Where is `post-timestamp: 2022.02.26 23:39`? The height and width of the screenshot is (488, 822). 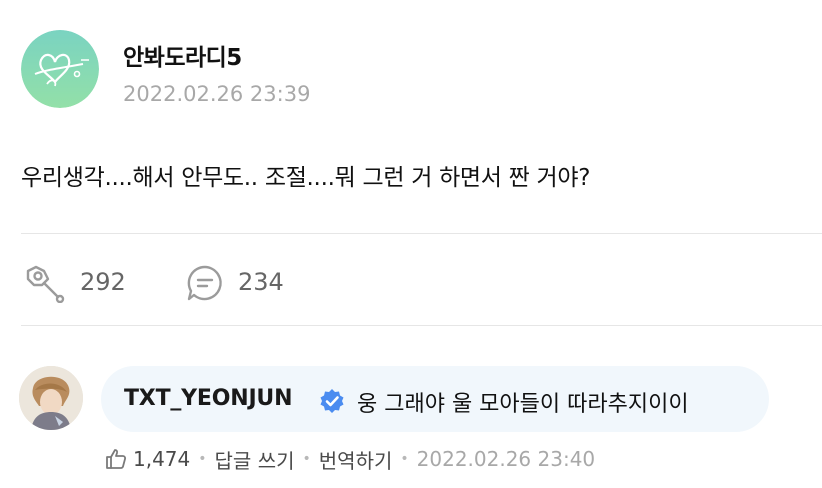
post-timestamp: 2022.02.26 23:39 is located at coordinates (217, 94).